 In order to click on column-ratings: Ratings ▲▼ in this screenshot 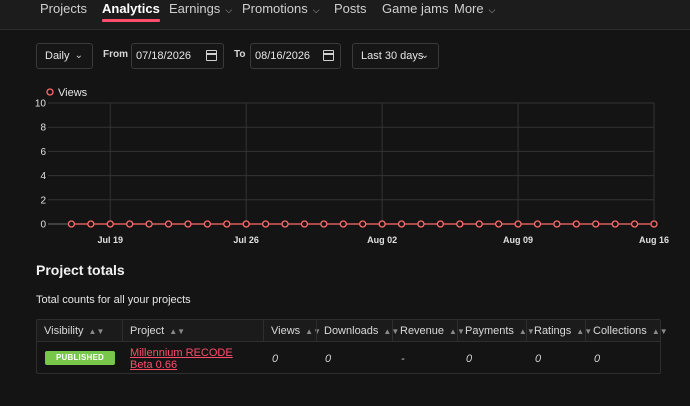, I will do `click(559, 331)`.